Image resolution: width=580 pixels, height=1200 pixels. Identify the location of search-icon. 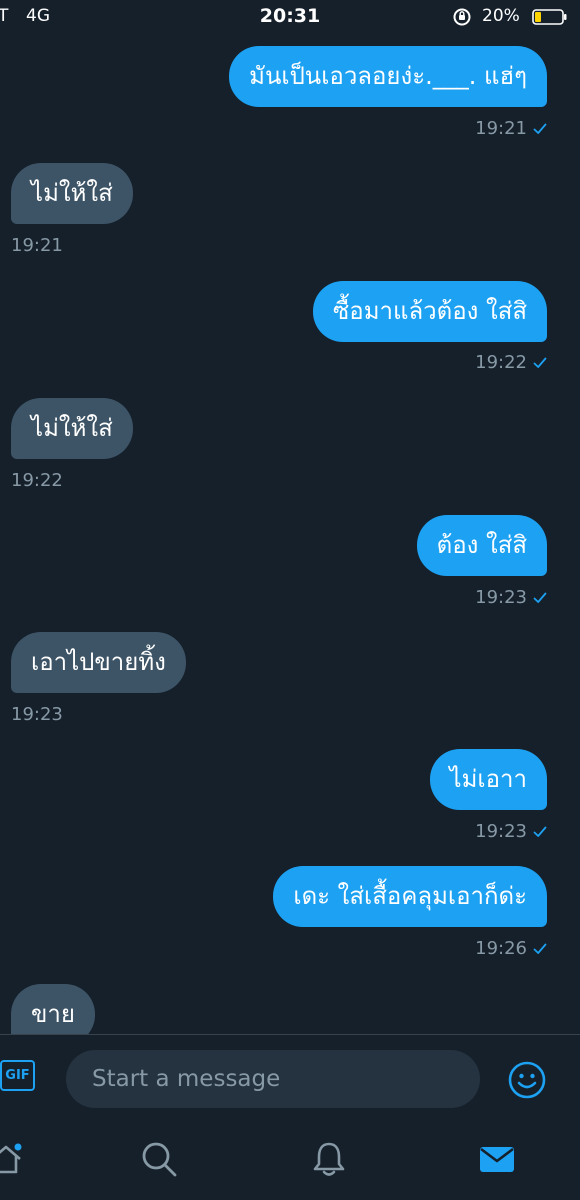
(159, 1159).